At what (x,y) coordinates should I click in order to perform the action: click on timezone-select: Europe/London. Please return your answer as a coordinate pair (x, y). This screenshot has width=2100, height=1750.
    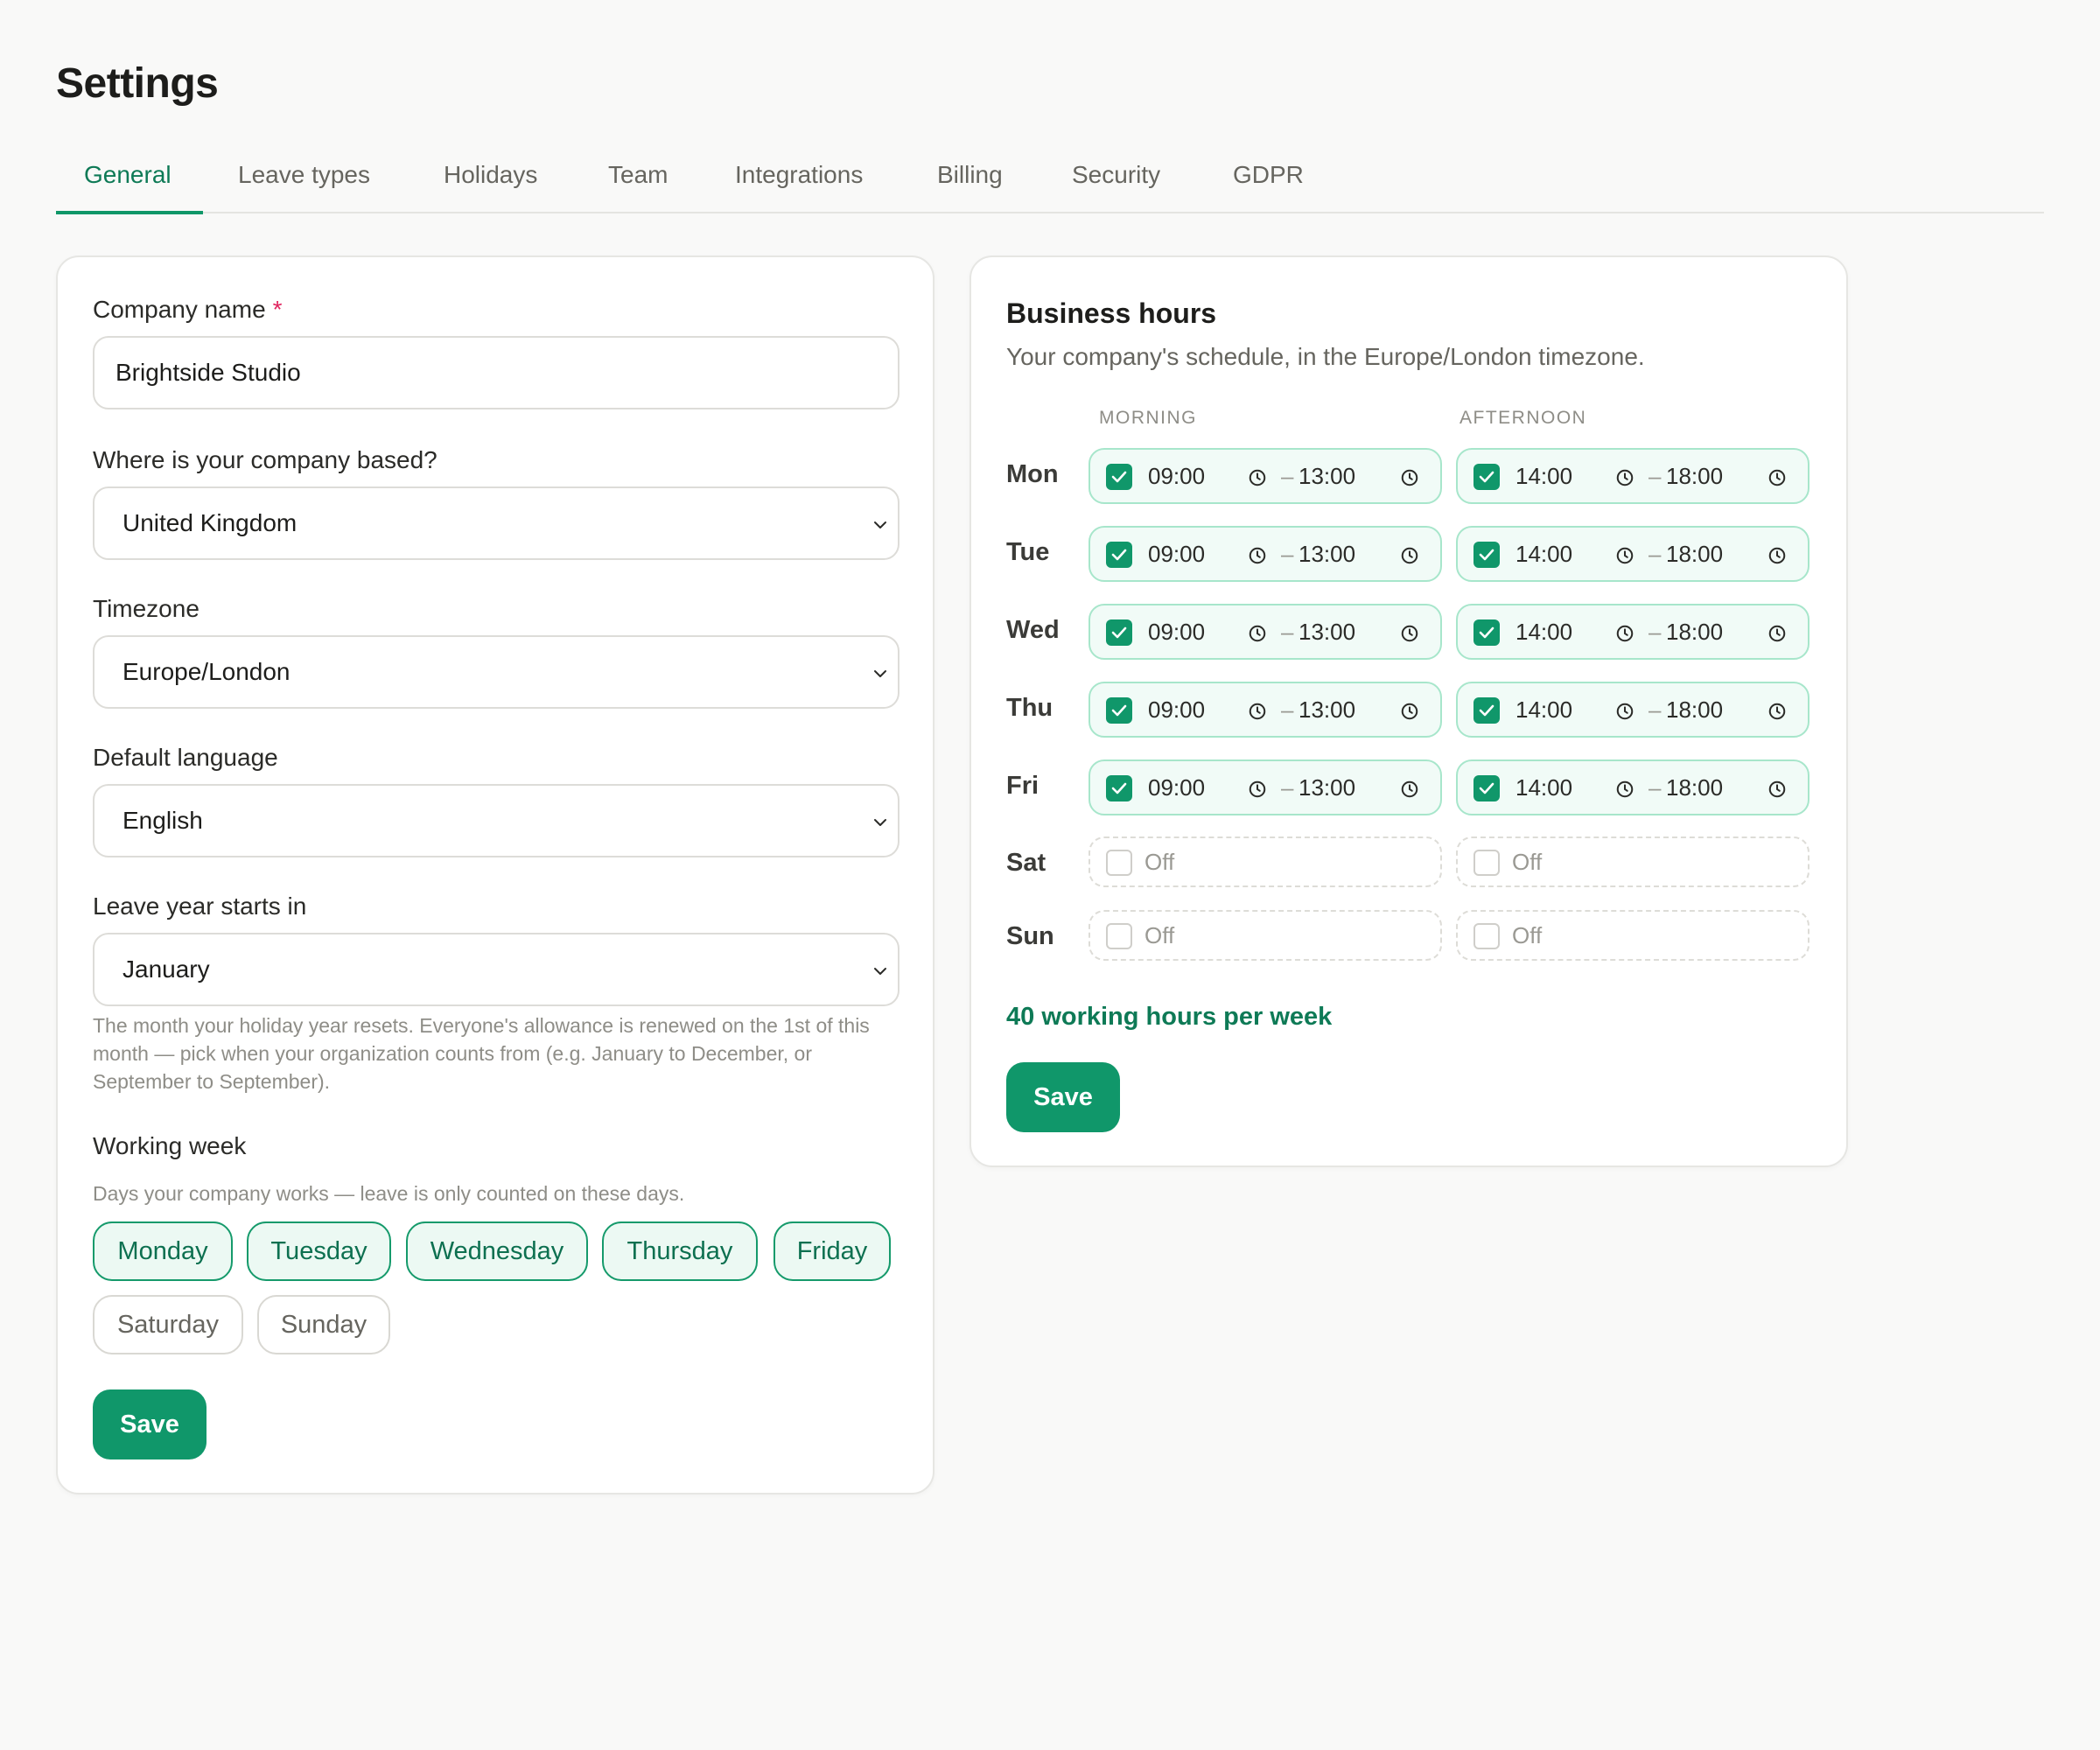
    Looking at the image, I should click on (496, 672).